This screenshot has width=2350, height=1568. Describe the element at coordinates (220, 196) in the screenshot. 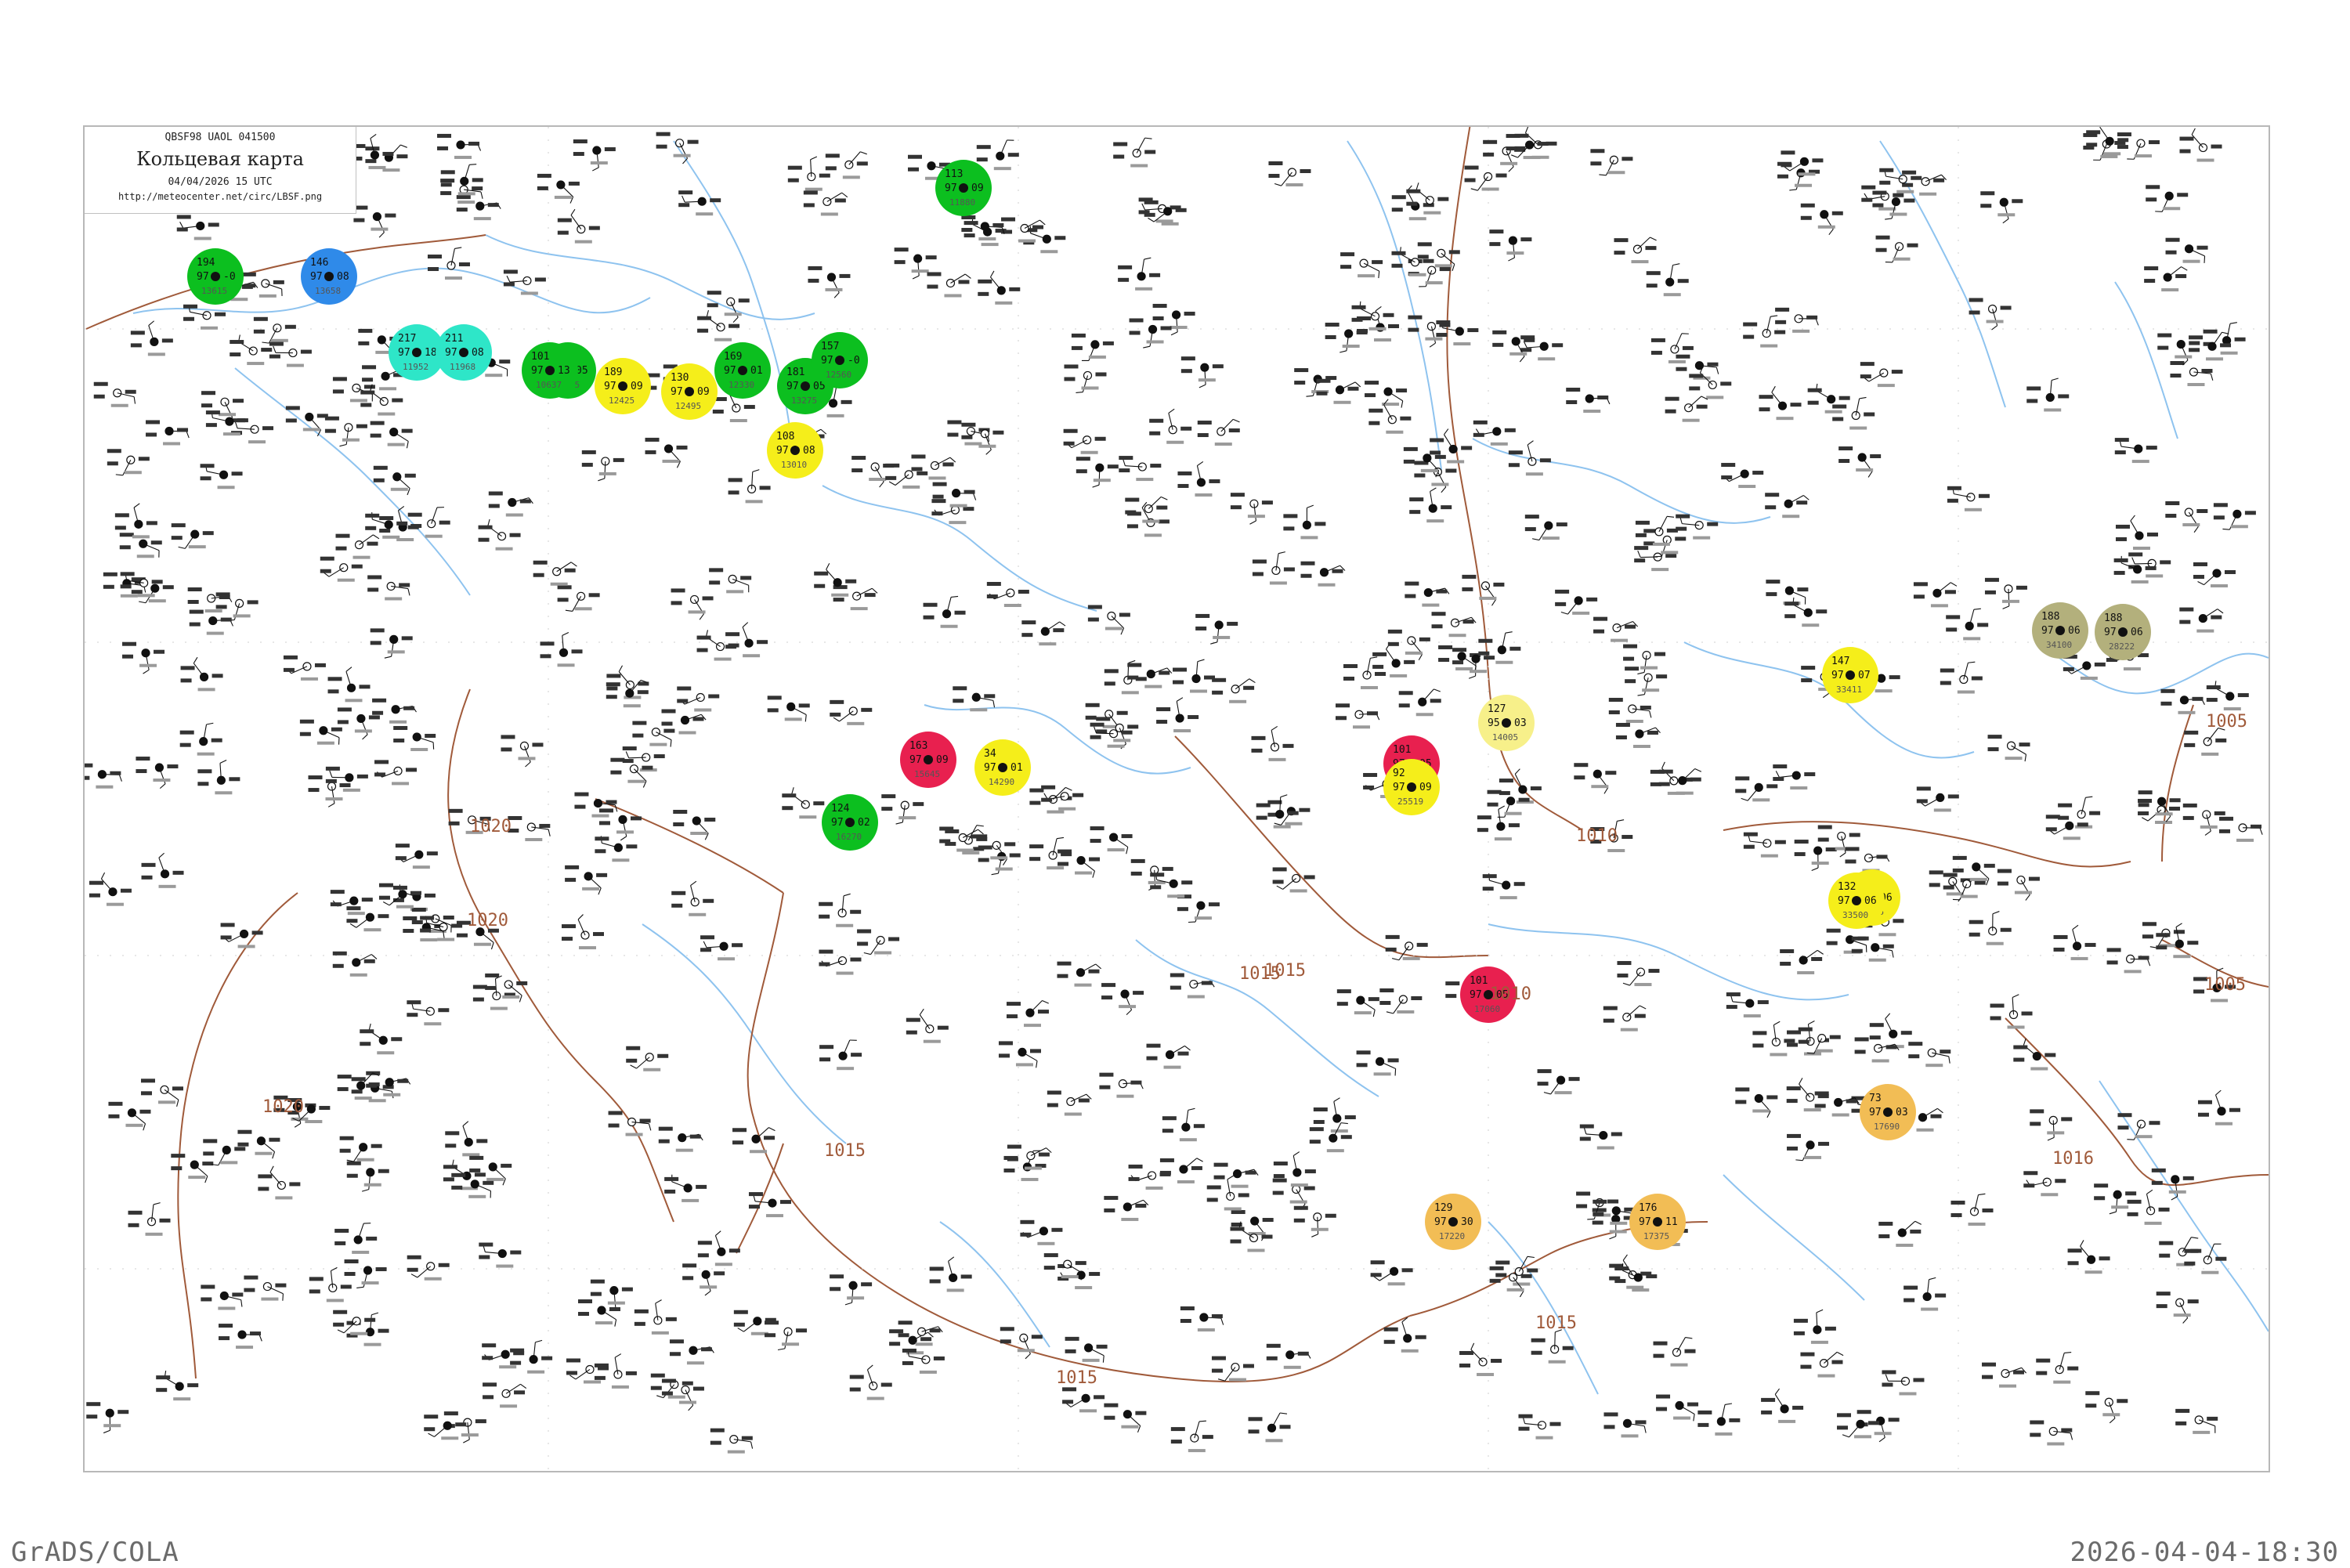

I see `source-url-link: http://meteocenter.net/circ/LBSF.png` at that location.